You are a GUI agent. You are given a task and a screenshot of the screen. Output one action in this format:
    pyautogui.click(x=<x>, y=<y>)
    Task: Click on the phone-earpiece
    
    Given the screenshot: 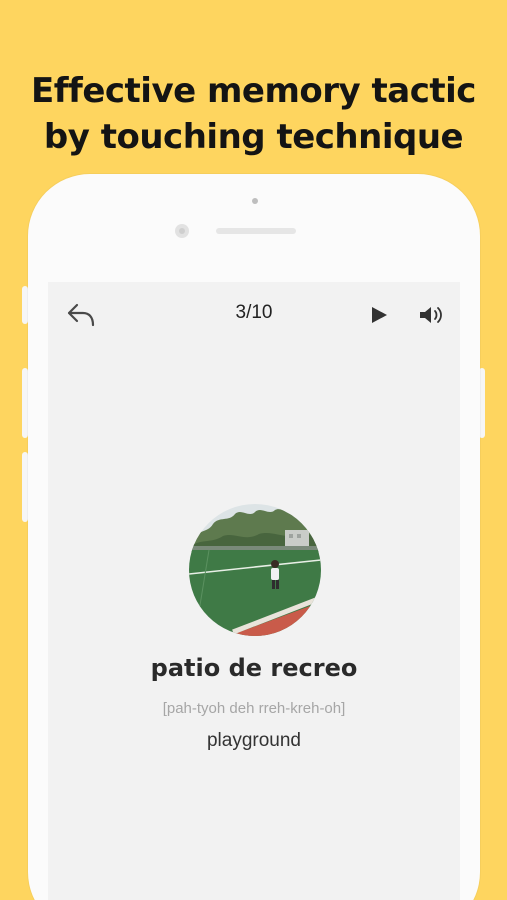 What is the action you would take?
    pyautogui.click(x=256, y=231)
    